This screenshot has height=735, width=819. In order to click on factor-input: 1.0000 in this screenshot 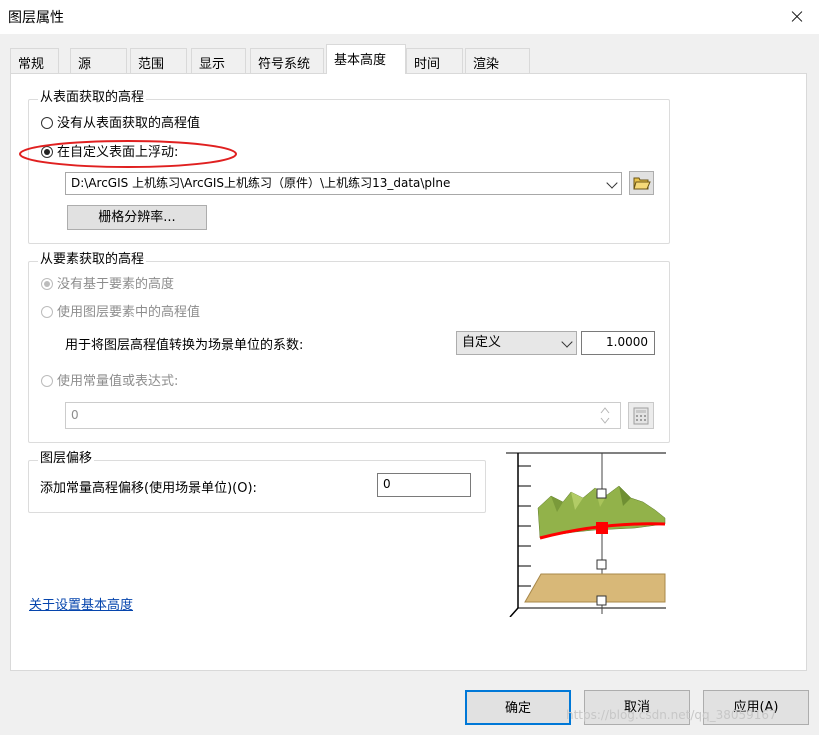, I will do `click(618, 343)`.